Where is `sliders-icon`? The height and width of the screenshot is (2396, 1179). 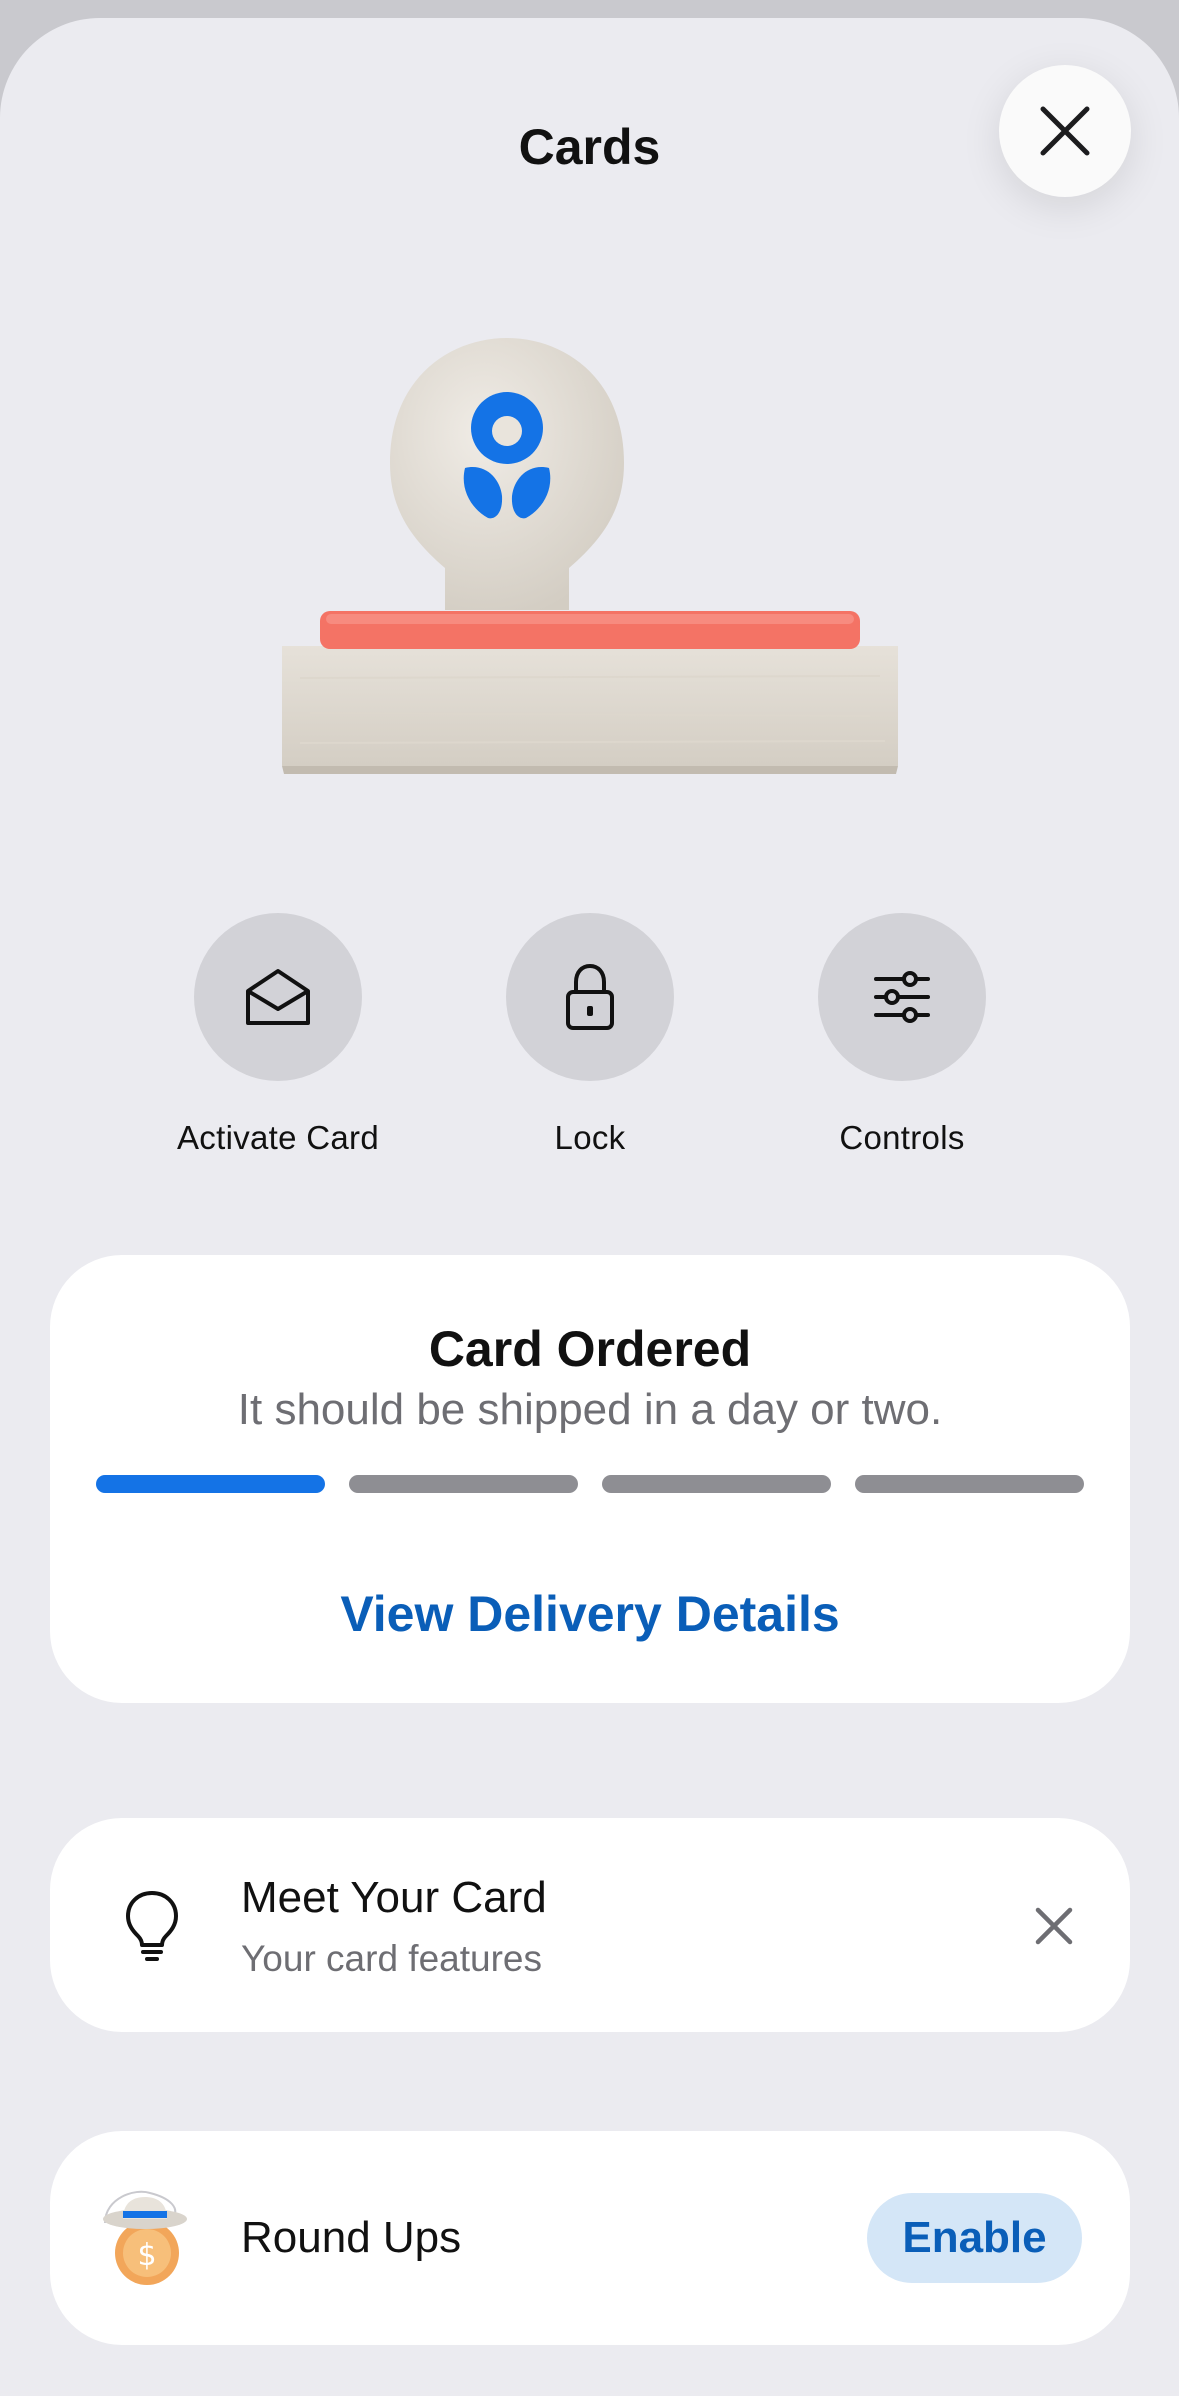
sliders-icon is located at coordinates (902, 997).